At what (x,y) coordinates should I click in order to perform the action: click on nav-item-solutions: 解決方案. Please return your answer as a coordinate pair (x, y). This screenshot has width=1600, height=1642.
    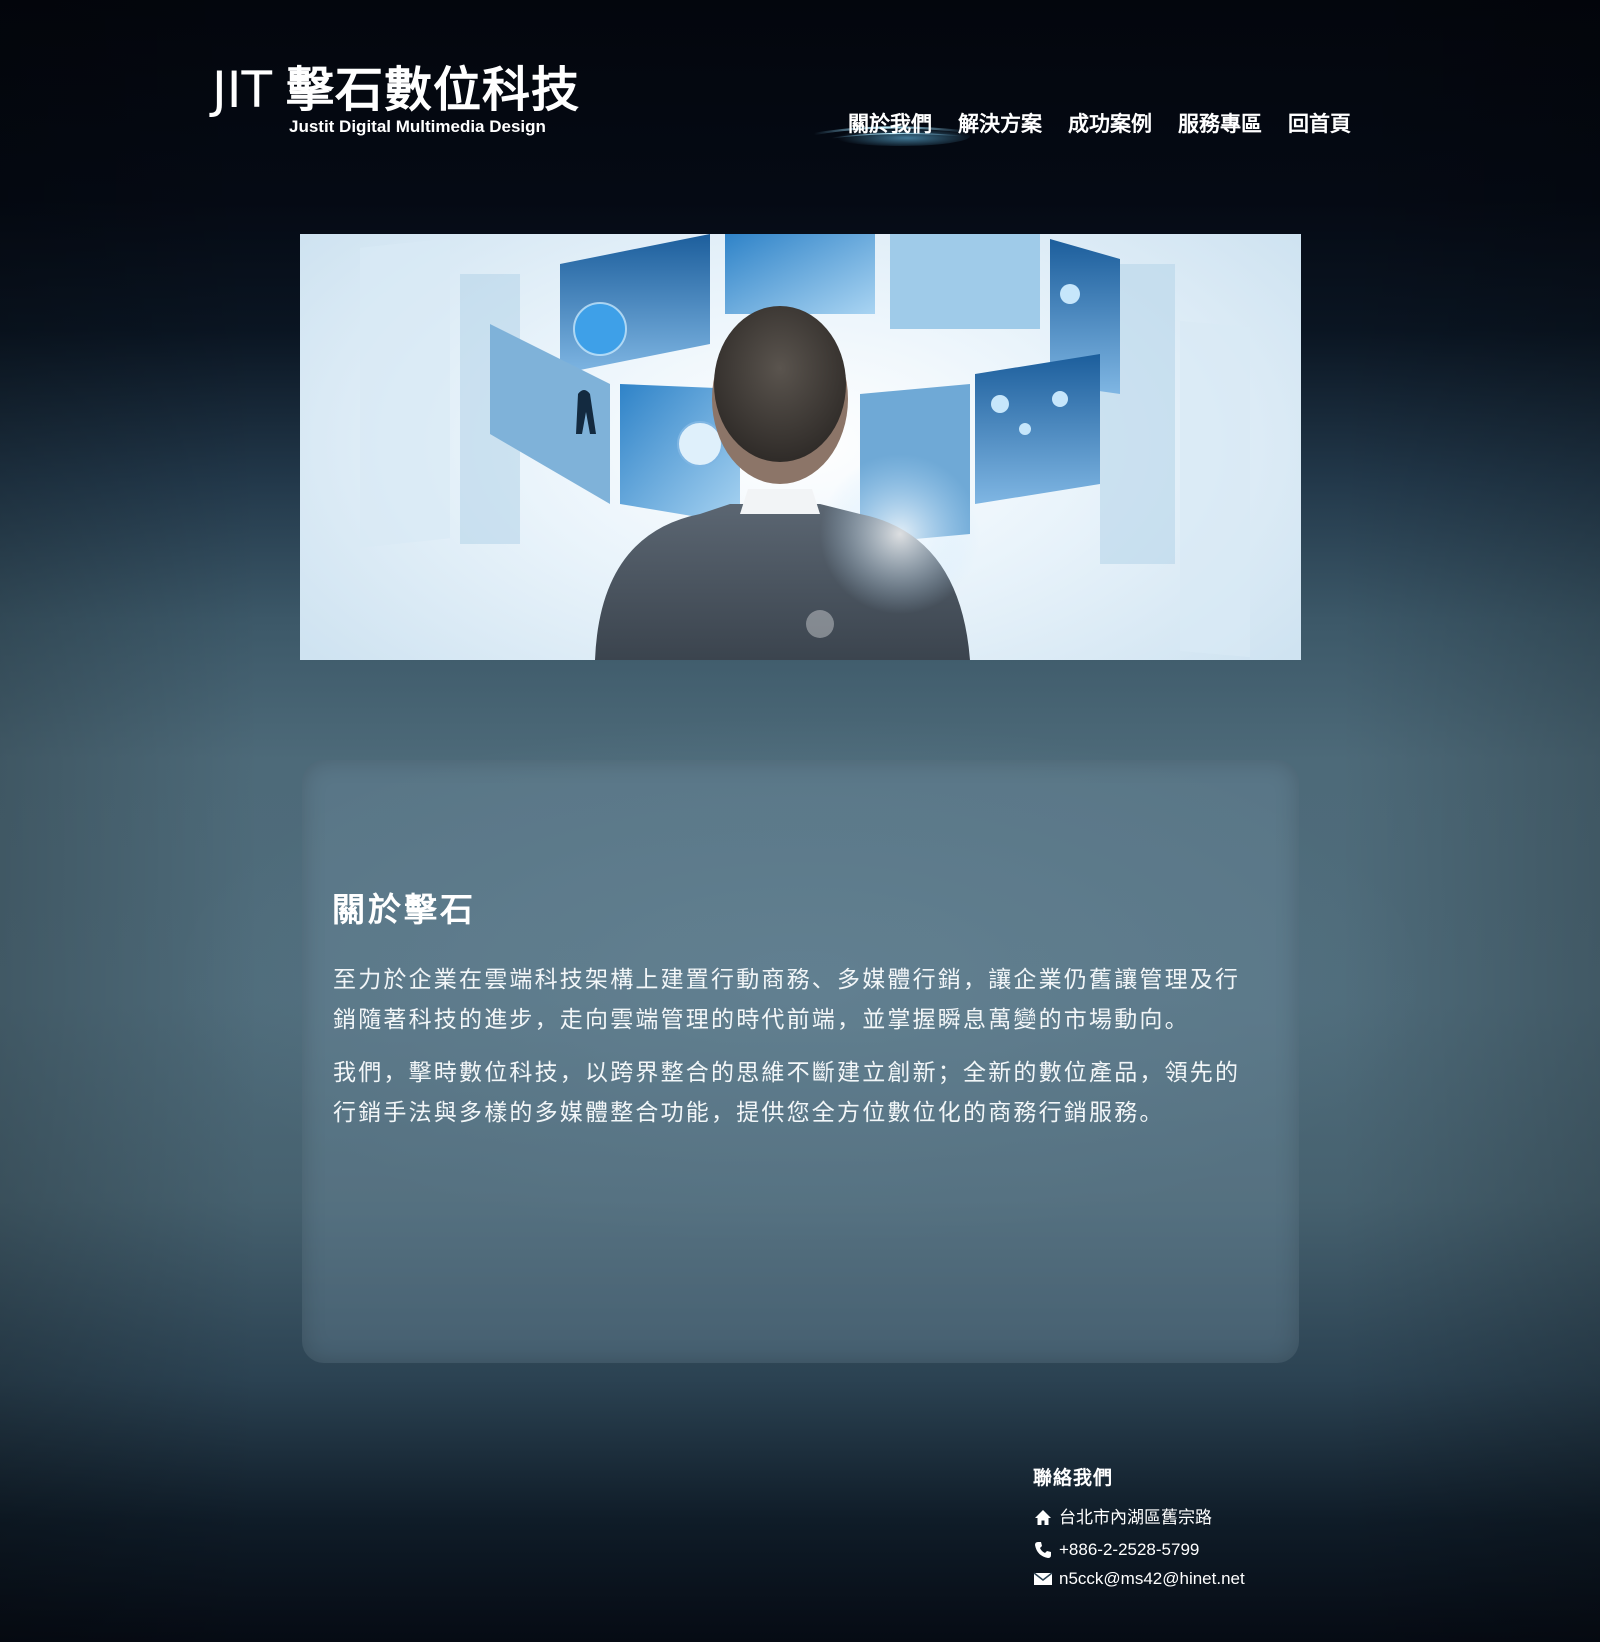
    Looking at the image, I should click on (1000, 125).